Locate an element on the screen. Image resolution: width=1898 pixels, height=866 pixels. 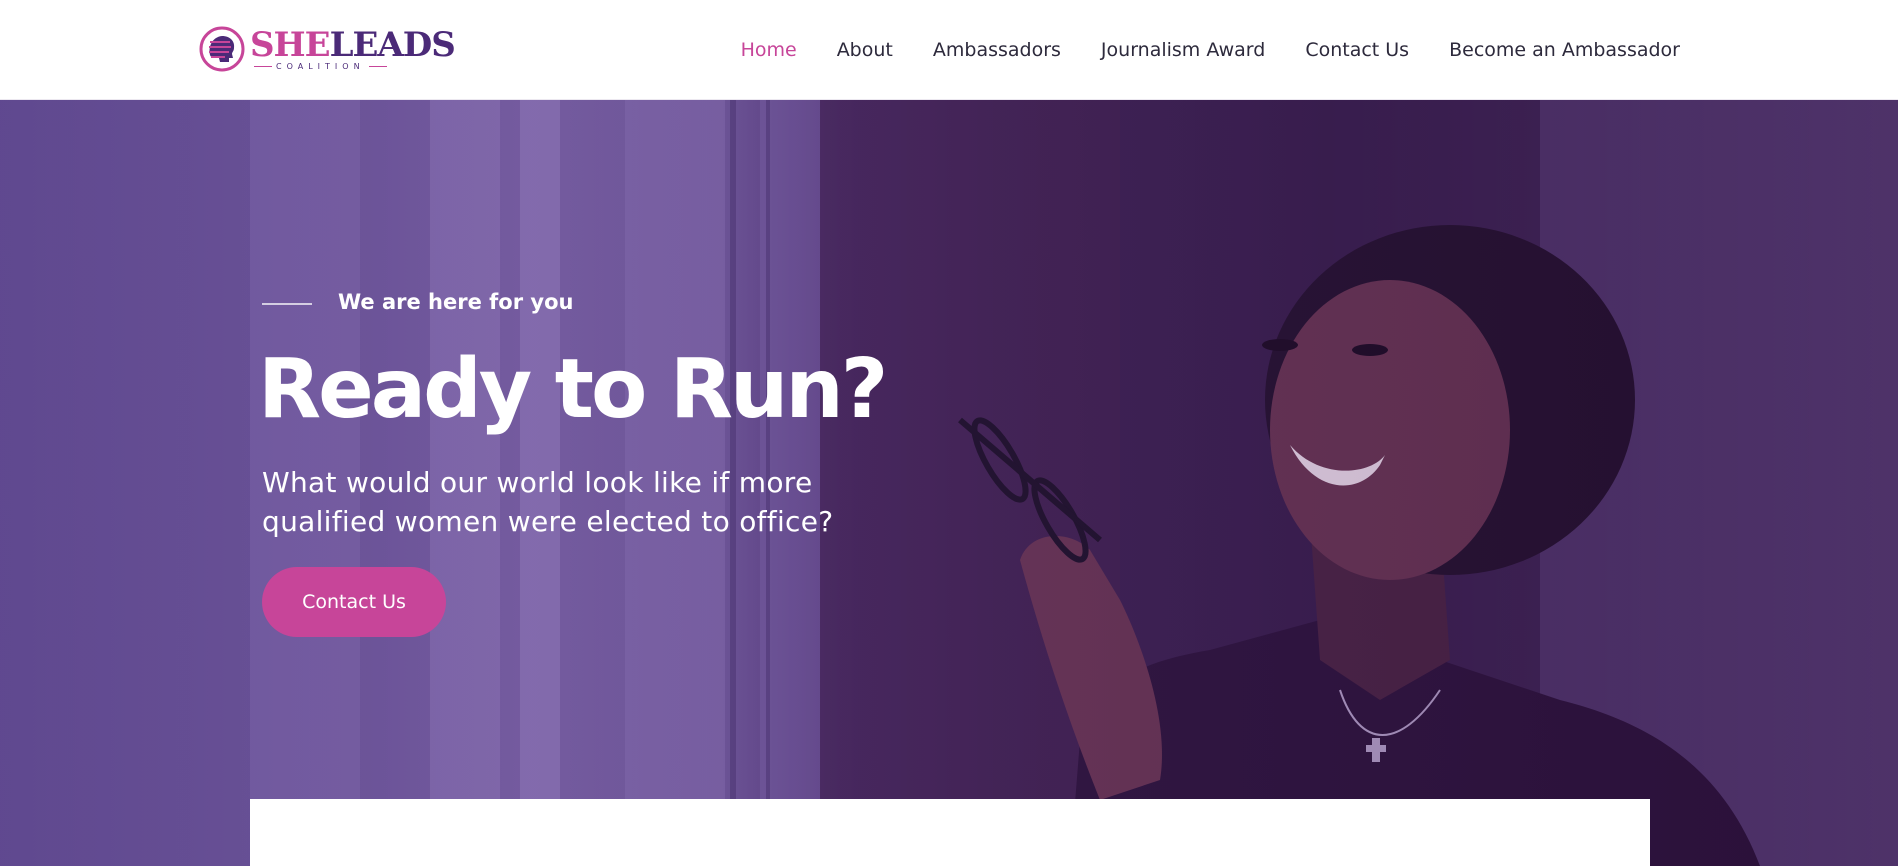
logo-subtitle: COALITION is located at coordinates (320, 66).